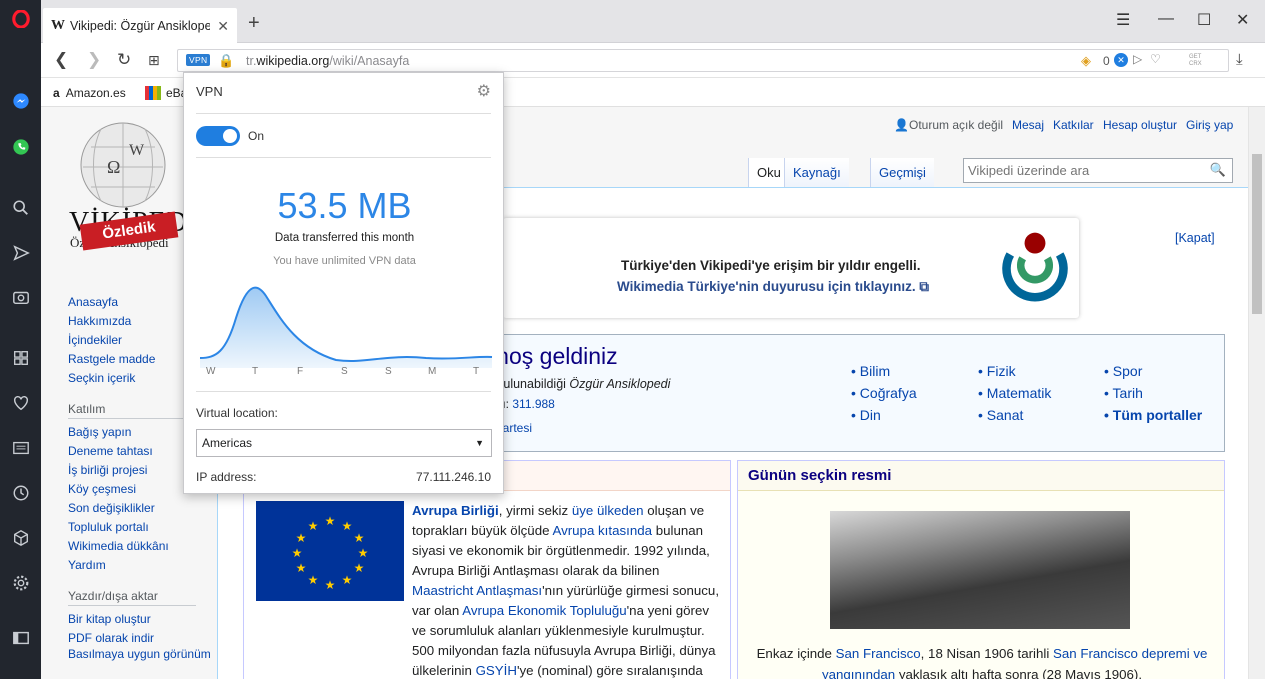  Describe the element at coordinates (1073, 125) in the screenshot. I see `link-contributions: Katkılar` at that location.